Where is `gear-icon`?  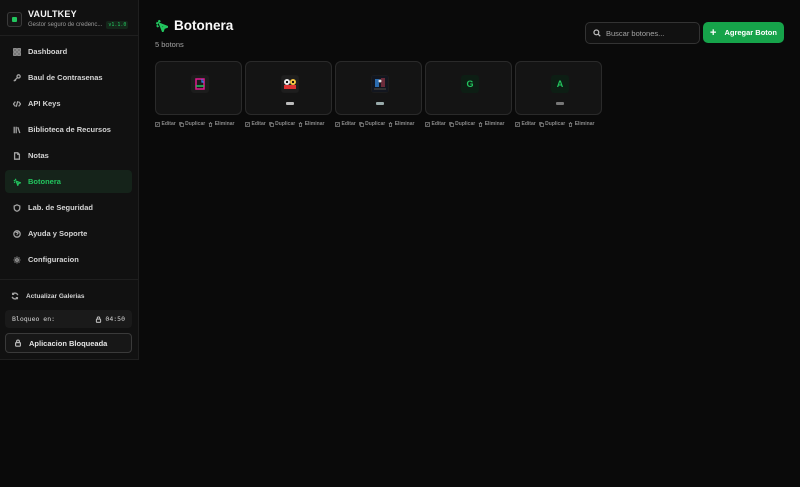
gear-icon is located at coordinates (17, 259).